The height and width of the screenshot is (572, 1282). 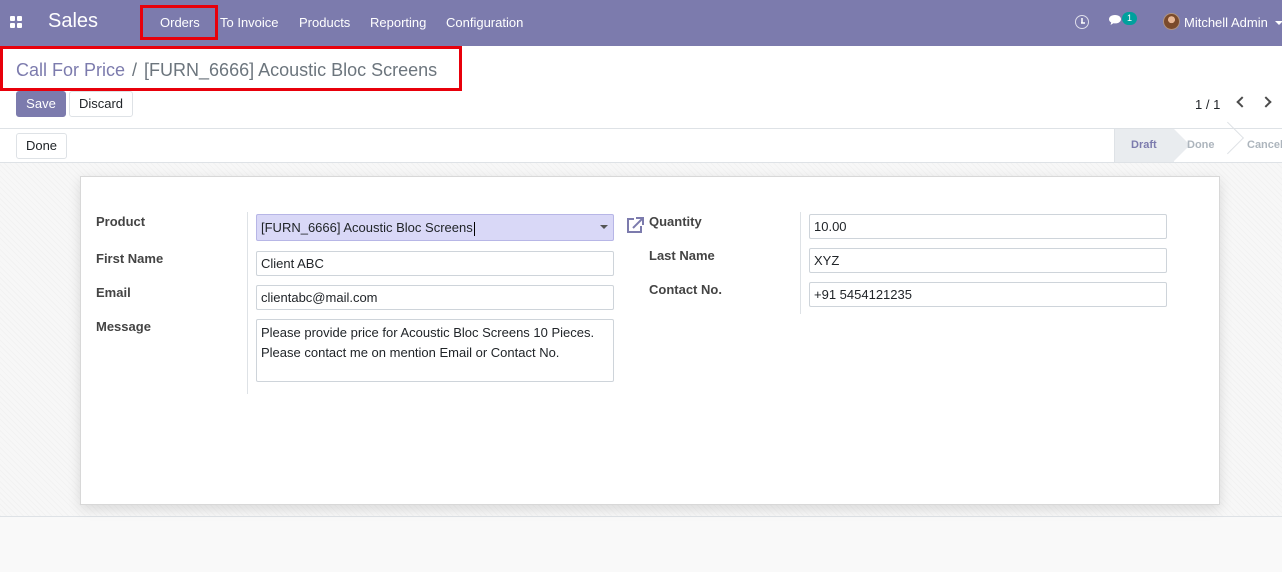 What do you see at coordinates (398, 22) in the screenshot?
I see `menu-item-reporting: Reporting` at bounding box center [398, 22].